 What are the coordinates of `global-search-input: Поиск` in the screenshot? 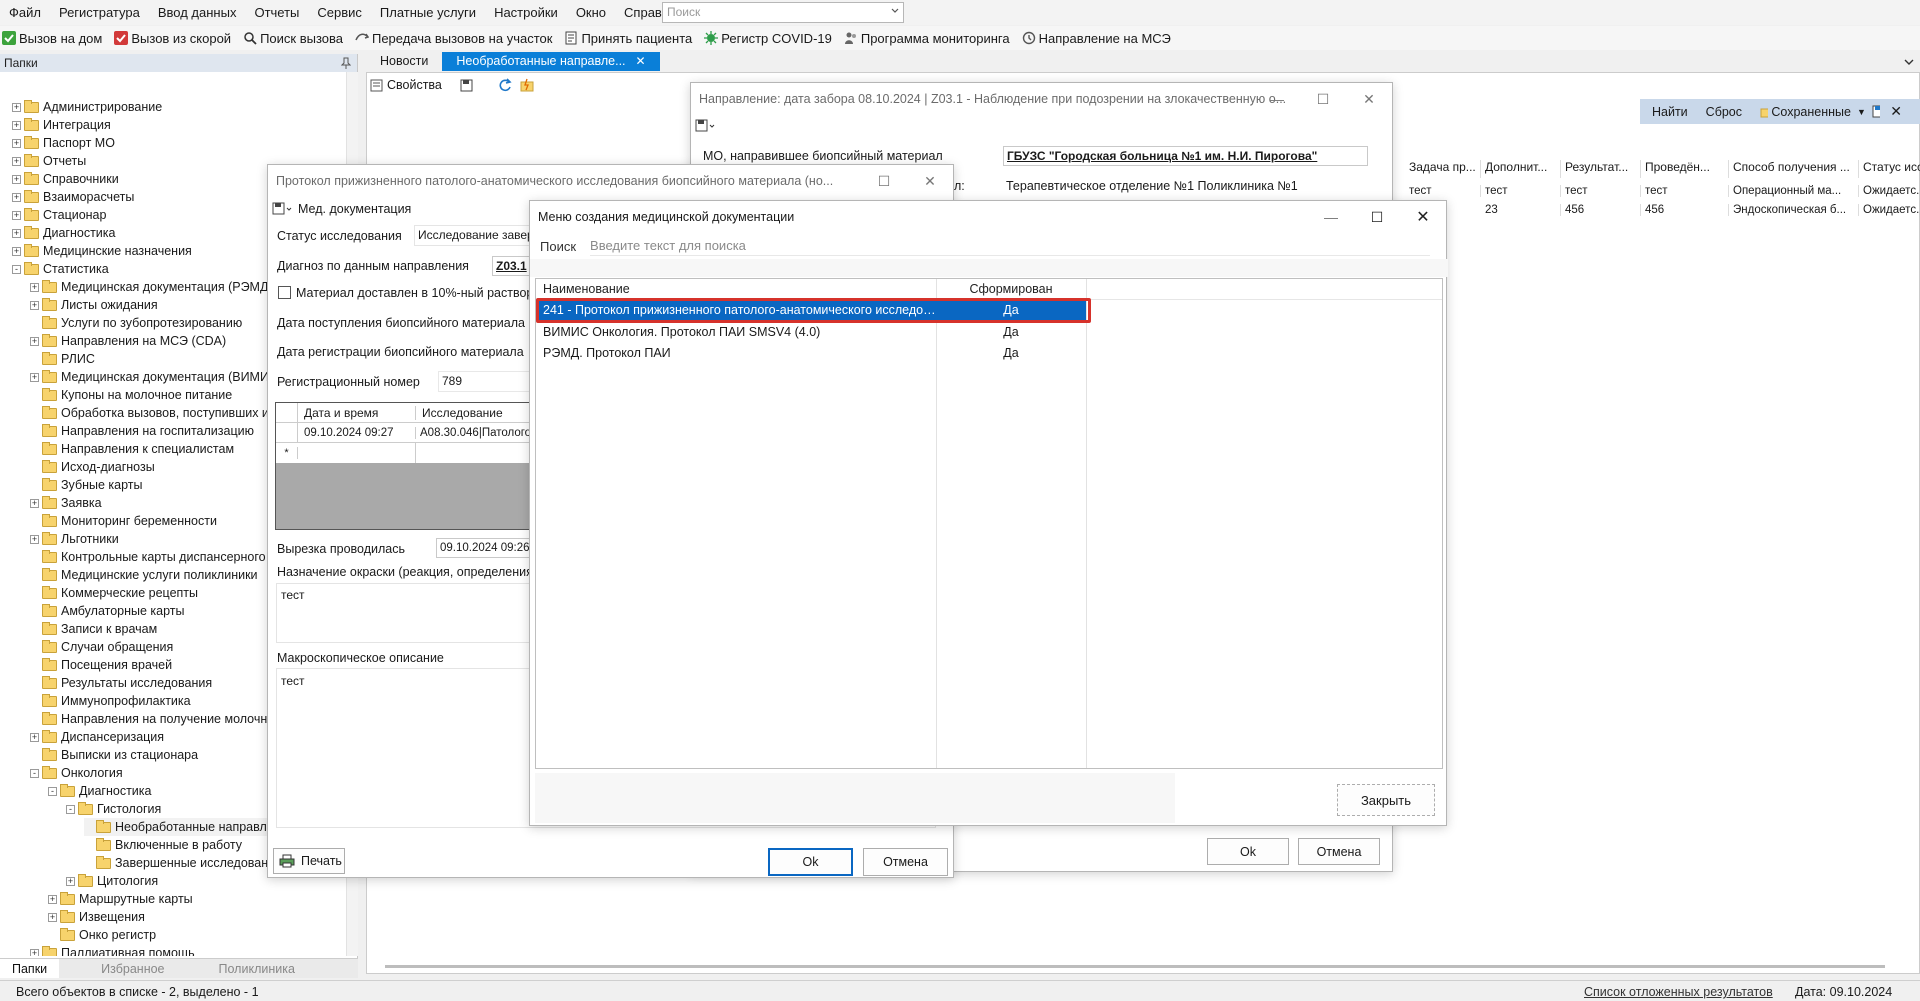 It's located at (783, 12).